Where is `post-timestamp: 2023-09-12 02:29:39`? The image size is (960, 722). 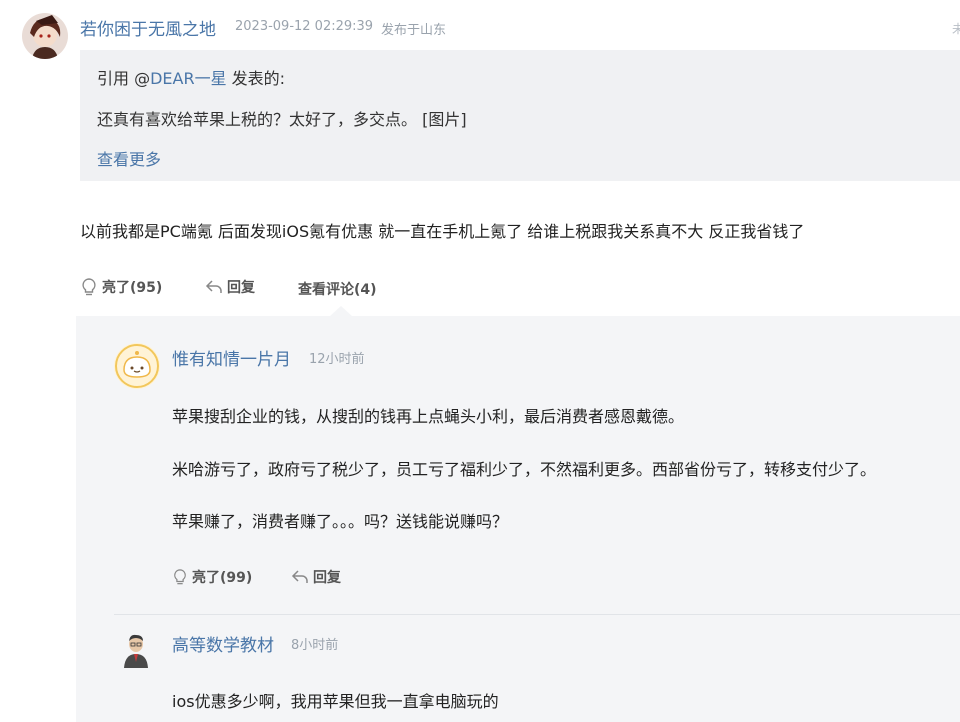
post-timestamp: 2023-09-12 02:29:39 is located at coordinates (304, 26).